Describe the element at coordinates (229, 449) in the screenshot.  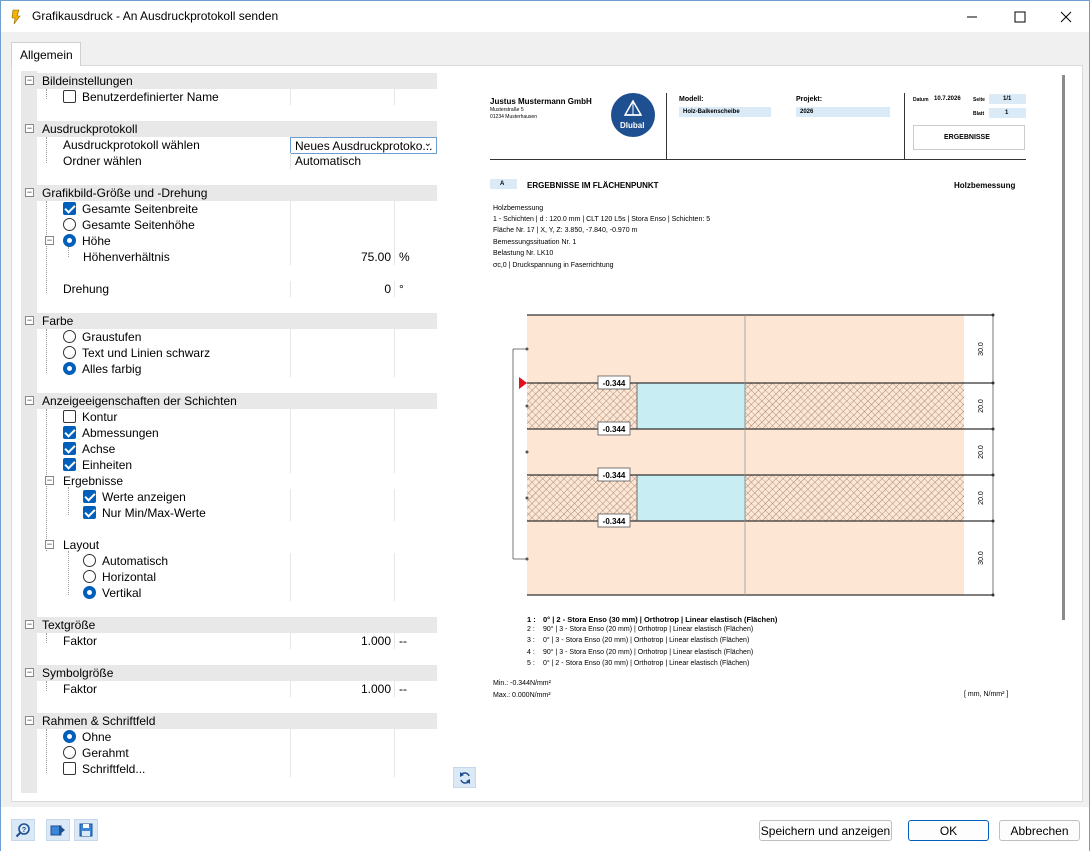
I see `row-achse: Achse` at that location.